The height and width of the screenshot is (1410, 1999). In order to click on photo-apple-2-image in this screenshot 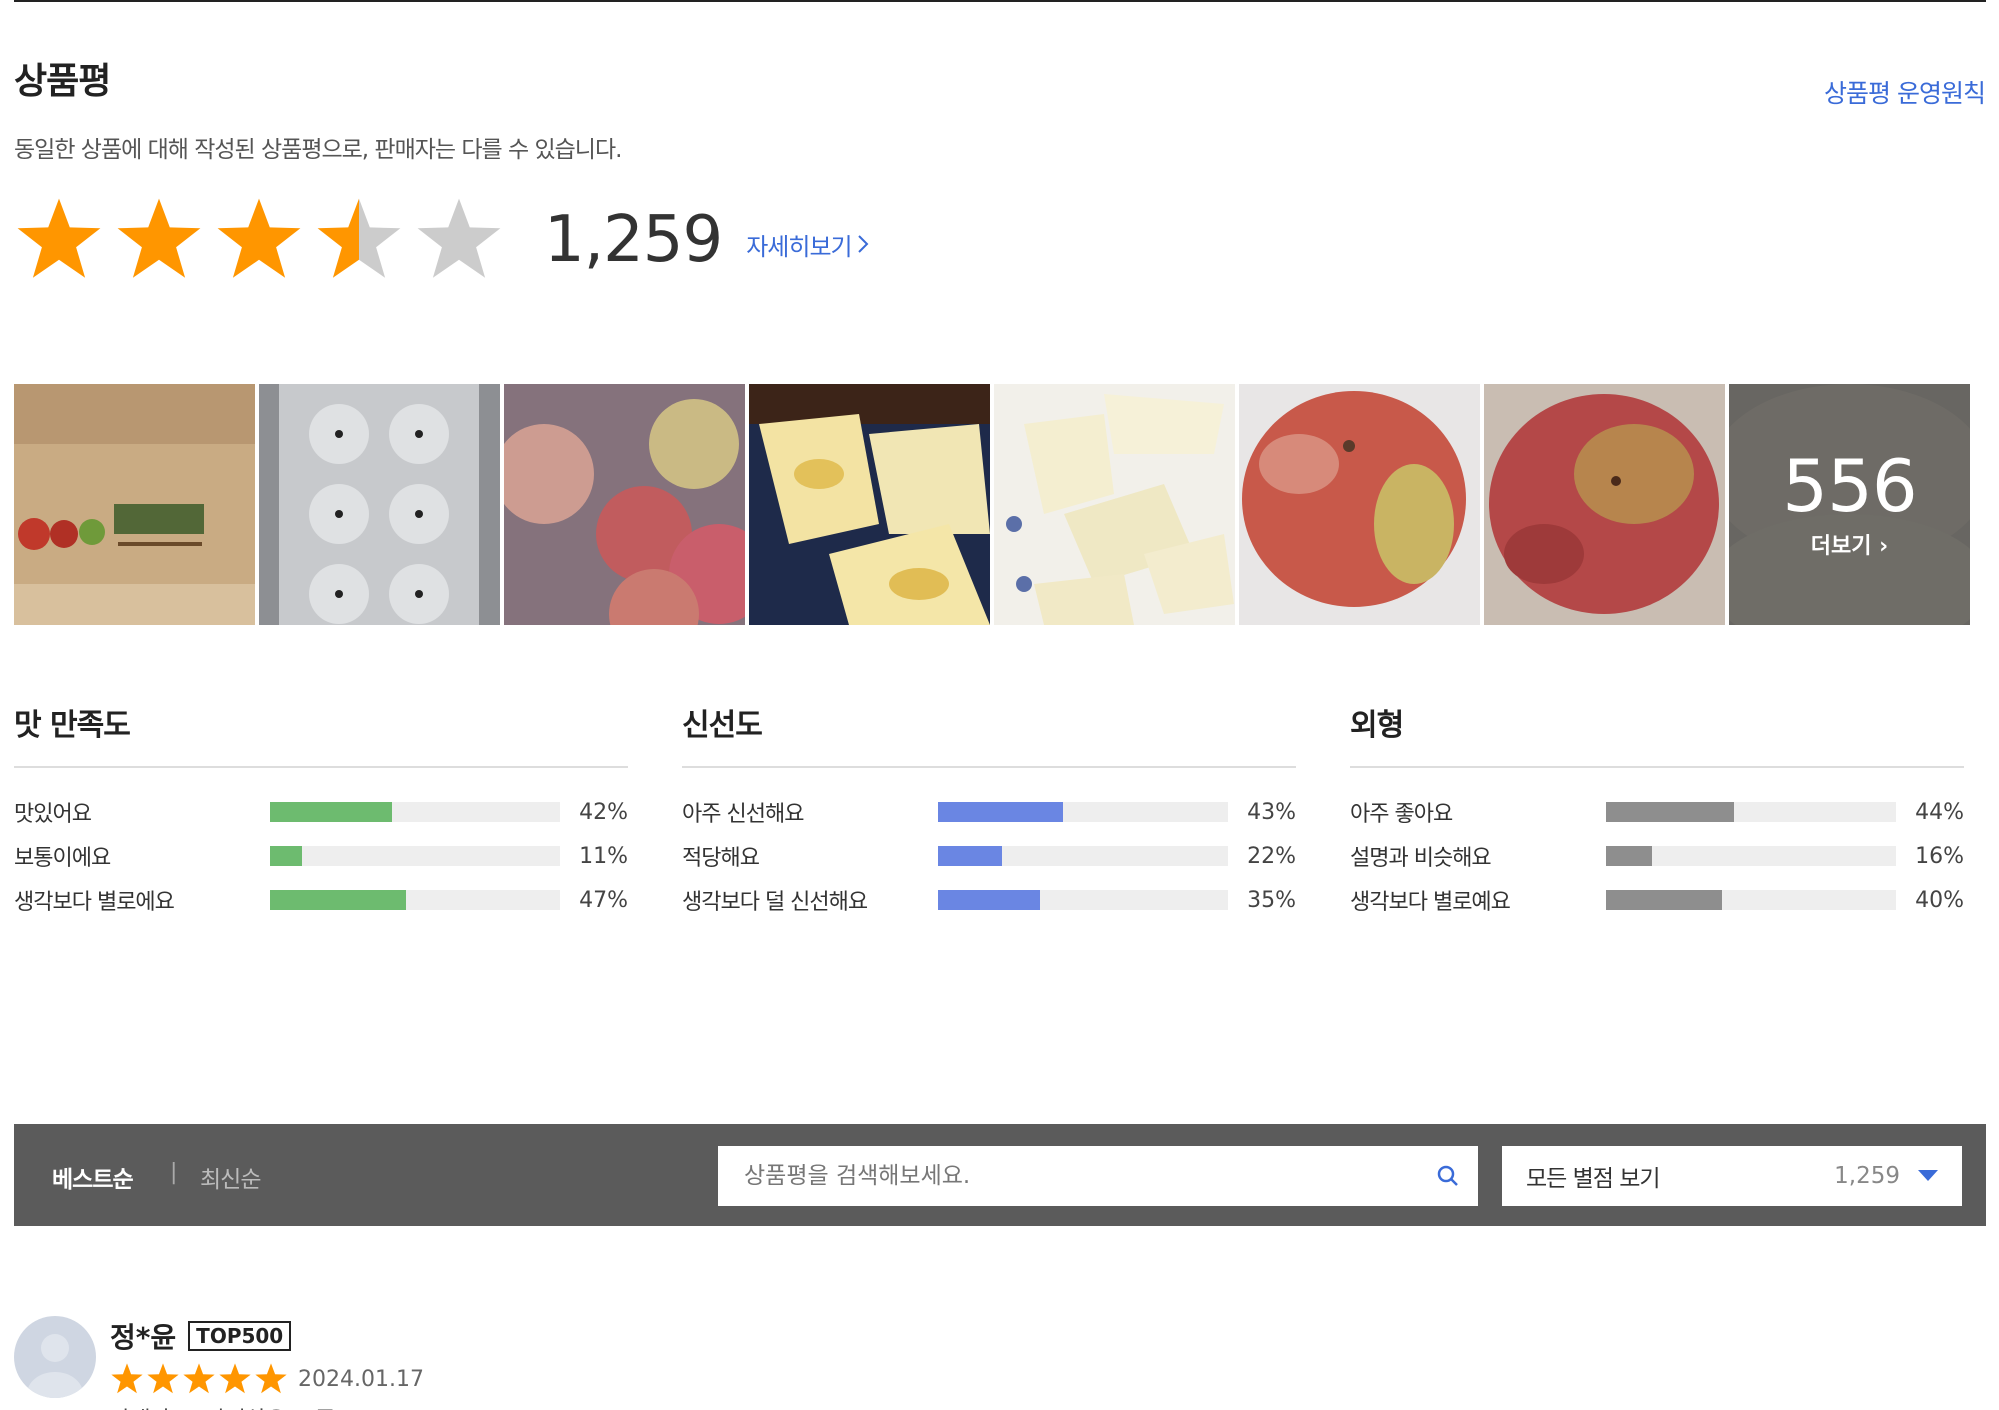, I will do `click(1604, 504)`.